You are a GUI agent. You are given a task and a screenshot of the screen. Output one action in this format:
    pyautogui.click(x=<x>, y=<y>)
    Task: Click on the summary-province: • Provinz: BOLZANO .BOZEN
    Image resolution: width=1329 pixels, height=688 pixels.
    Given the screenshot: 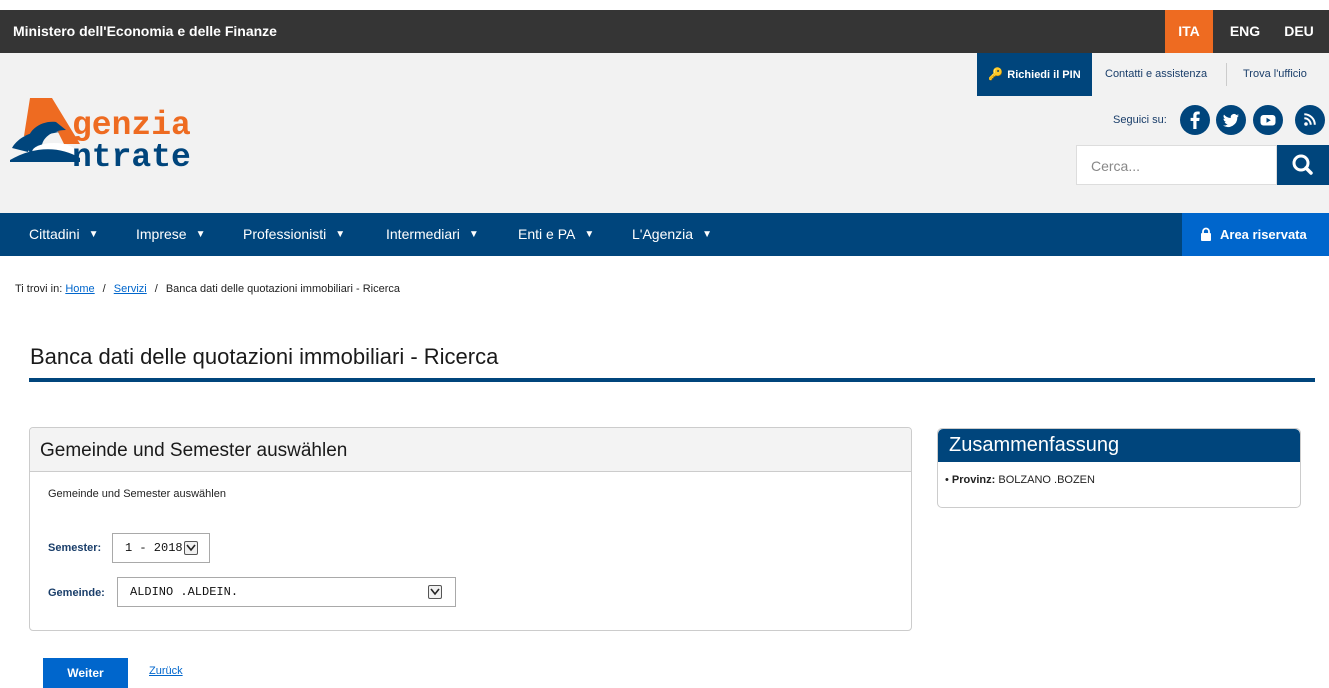 What is the action you would take?
    pyautogui.click(x=1020, y=480)
    